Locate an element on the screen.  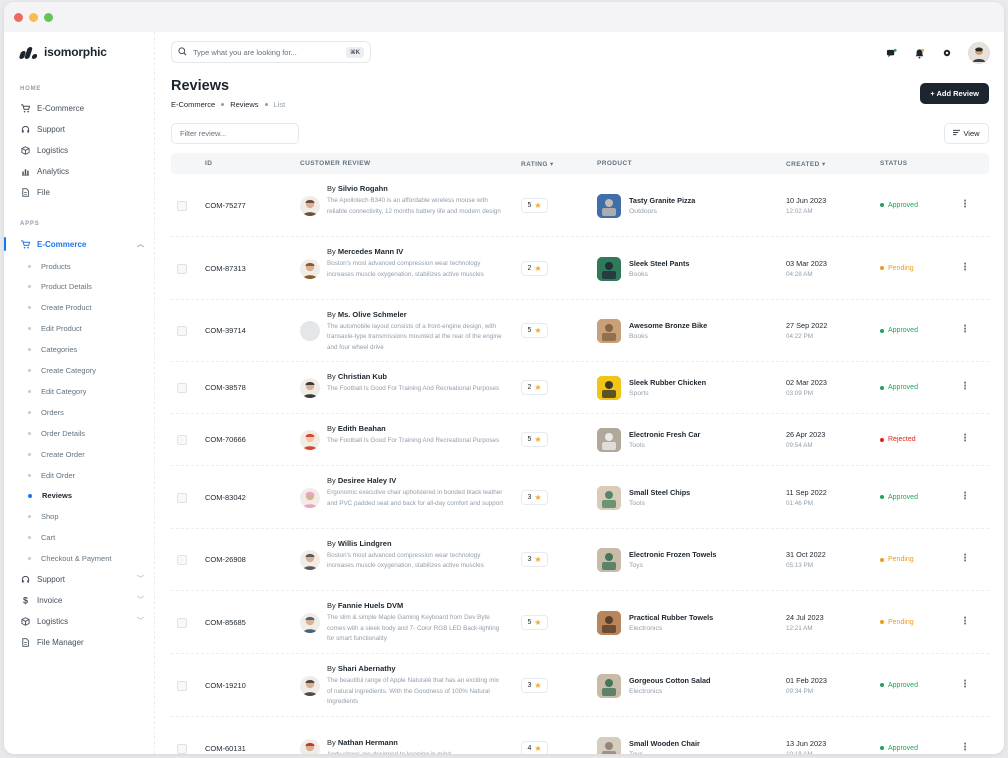
settings-gear-icon is located at coordinates (947, 53).